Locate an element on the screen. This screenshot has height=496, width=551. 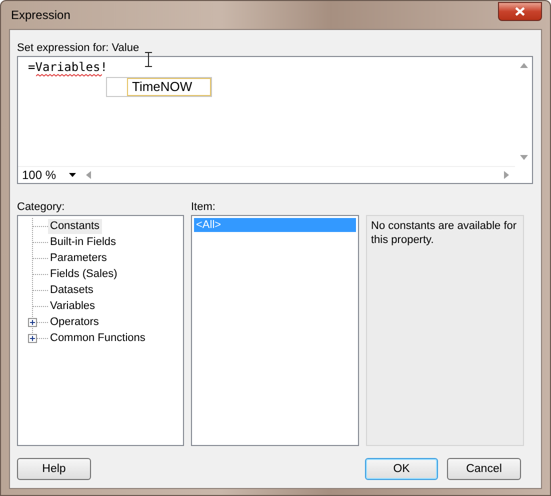
dialog-button: Help is located at coordinates (54, 469).